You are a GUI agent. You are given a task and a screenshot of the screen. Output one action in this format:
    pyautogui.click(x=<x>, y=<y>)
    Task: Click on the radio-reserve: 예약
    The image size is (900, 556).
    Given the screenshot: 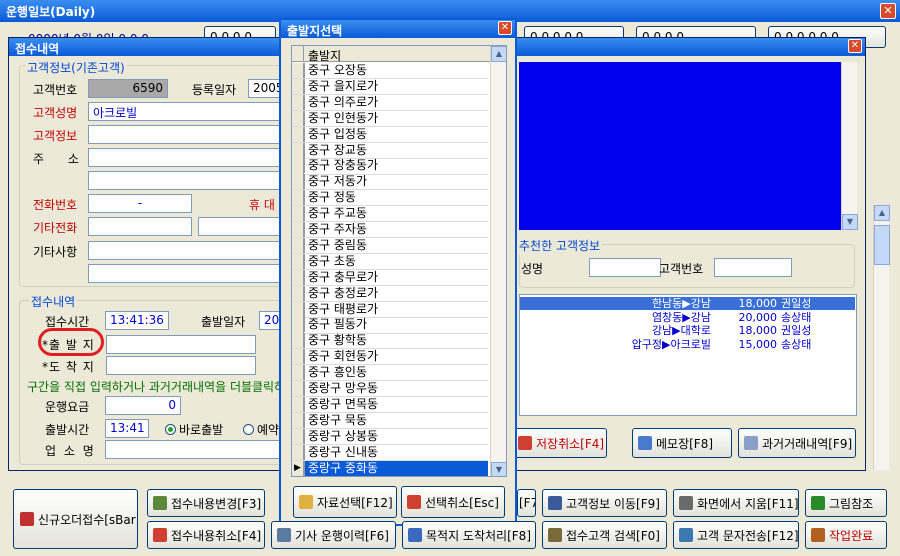 What is the action you would take?
    pyautogui.click(x=261, y=429)
    